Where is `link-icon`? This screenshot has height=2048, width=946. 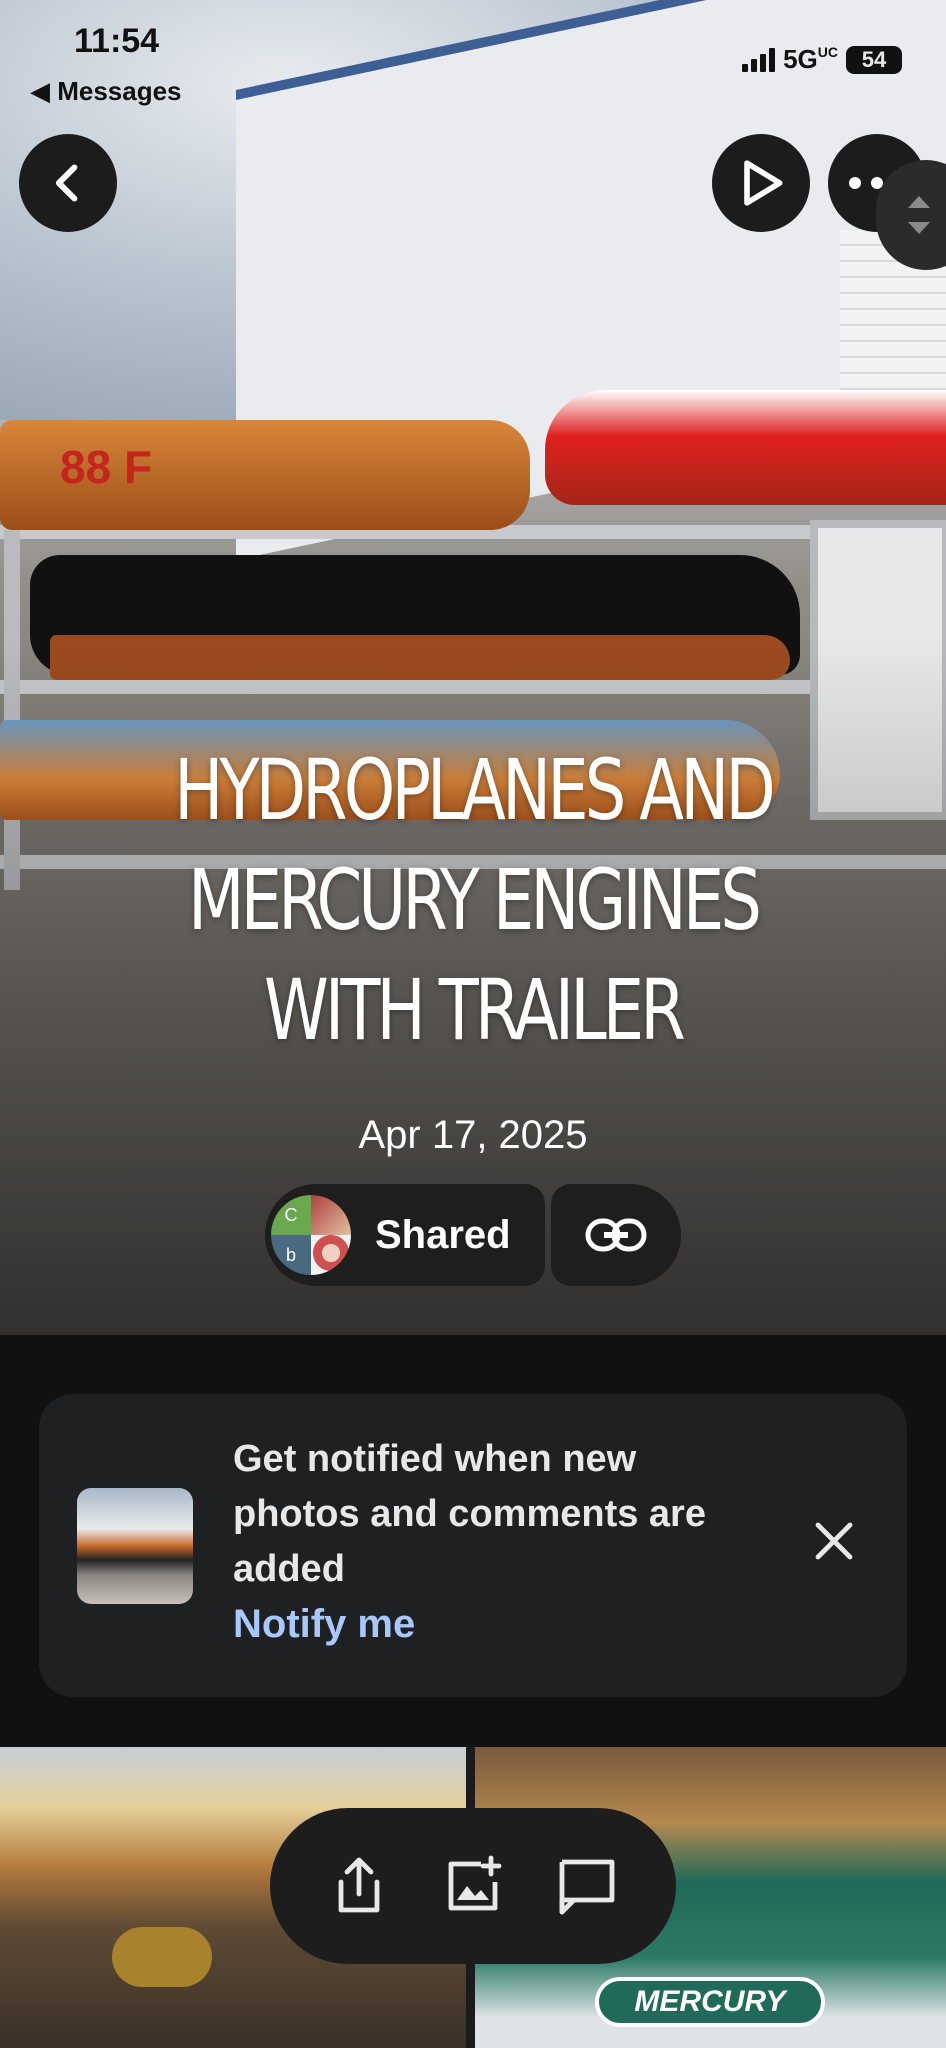
link-icon is located at coordinates (616, 1235).